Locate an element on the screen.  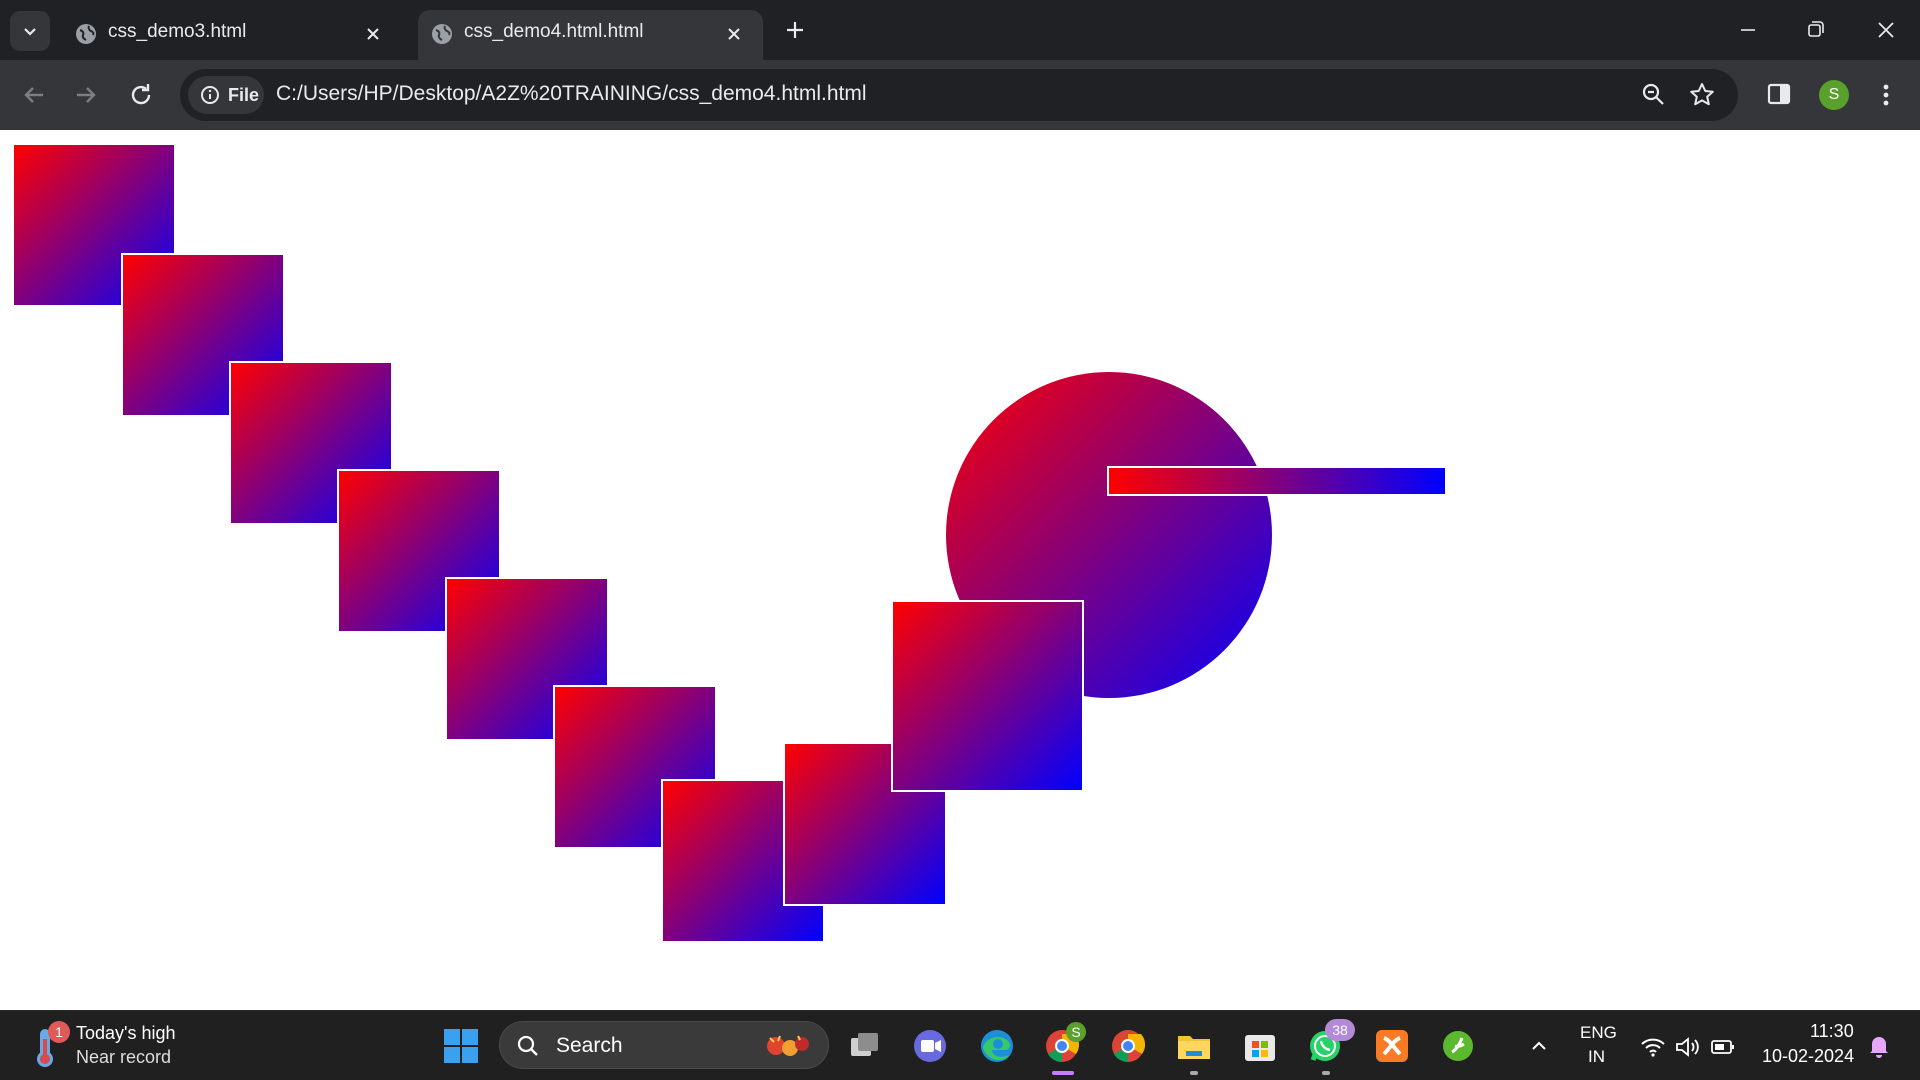
close-window-icon is located at coordinates (1886, 30).